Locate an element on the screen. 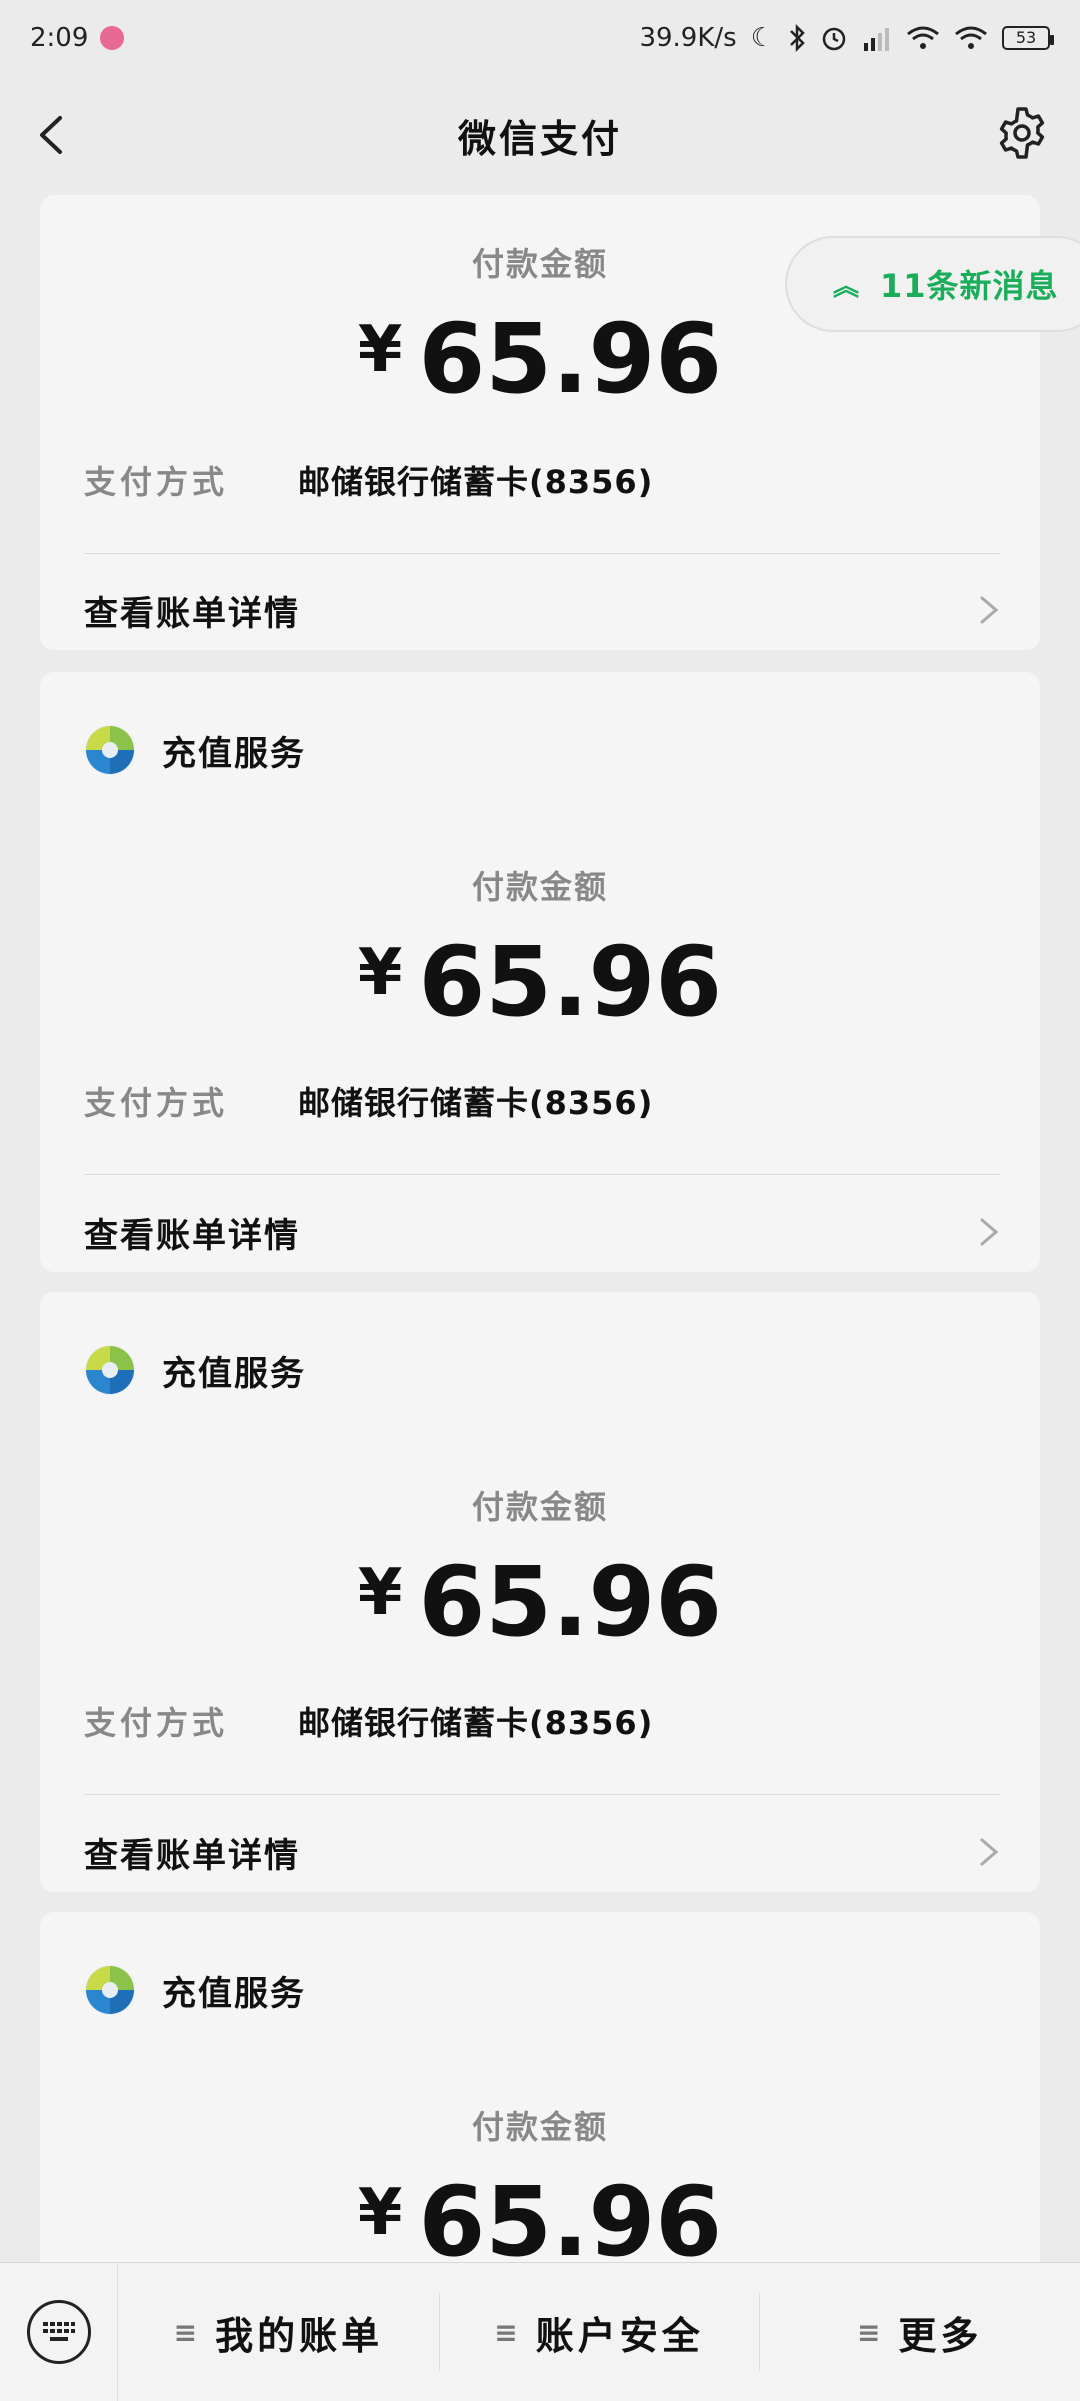 The height and width of the screenshot is (2401, 1080). menu-my-bills: ≡ 我的账单 is located at coordinates (278, 2332).